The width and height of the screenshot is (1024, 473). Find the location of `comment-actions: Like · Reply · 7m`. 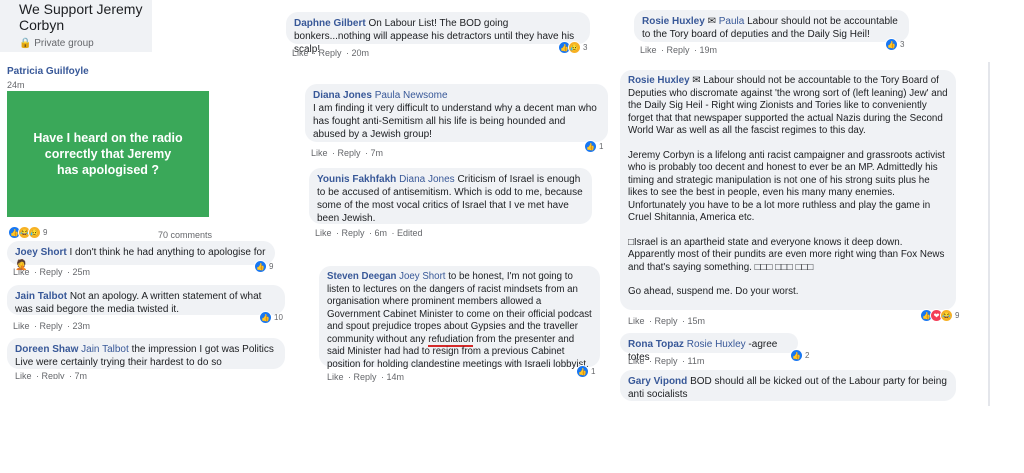

comment-actions: Like · Reply · 7m is located at coordinates (347, 153).